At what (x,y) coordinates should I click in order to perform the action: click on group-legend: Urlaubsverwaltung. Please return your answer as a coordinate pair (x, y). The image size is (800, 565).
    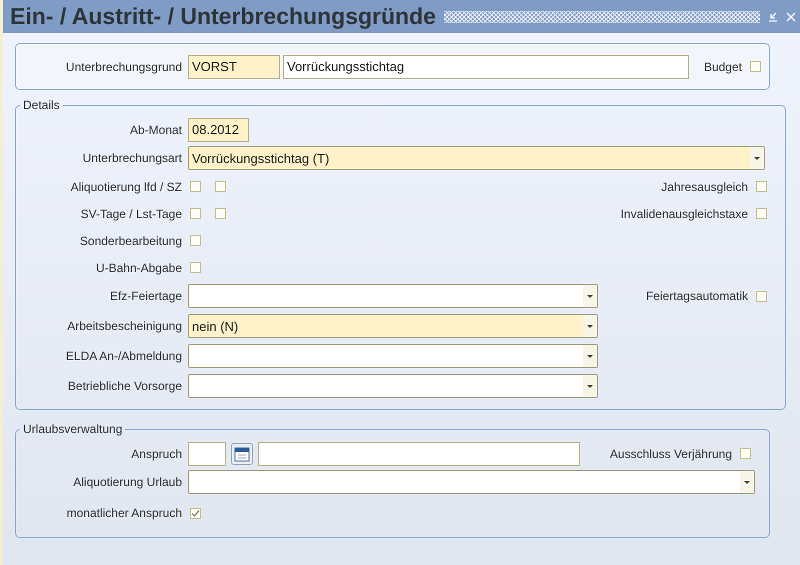
    Looking at the image, I should click on (73, 429).